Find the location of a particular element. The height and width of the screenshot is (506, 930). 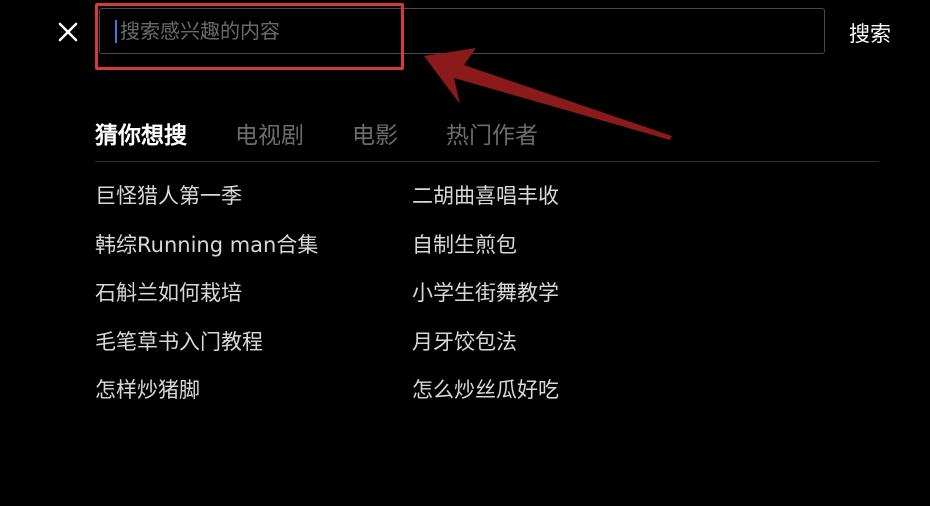

search-box is located at coordinates (462, 31).